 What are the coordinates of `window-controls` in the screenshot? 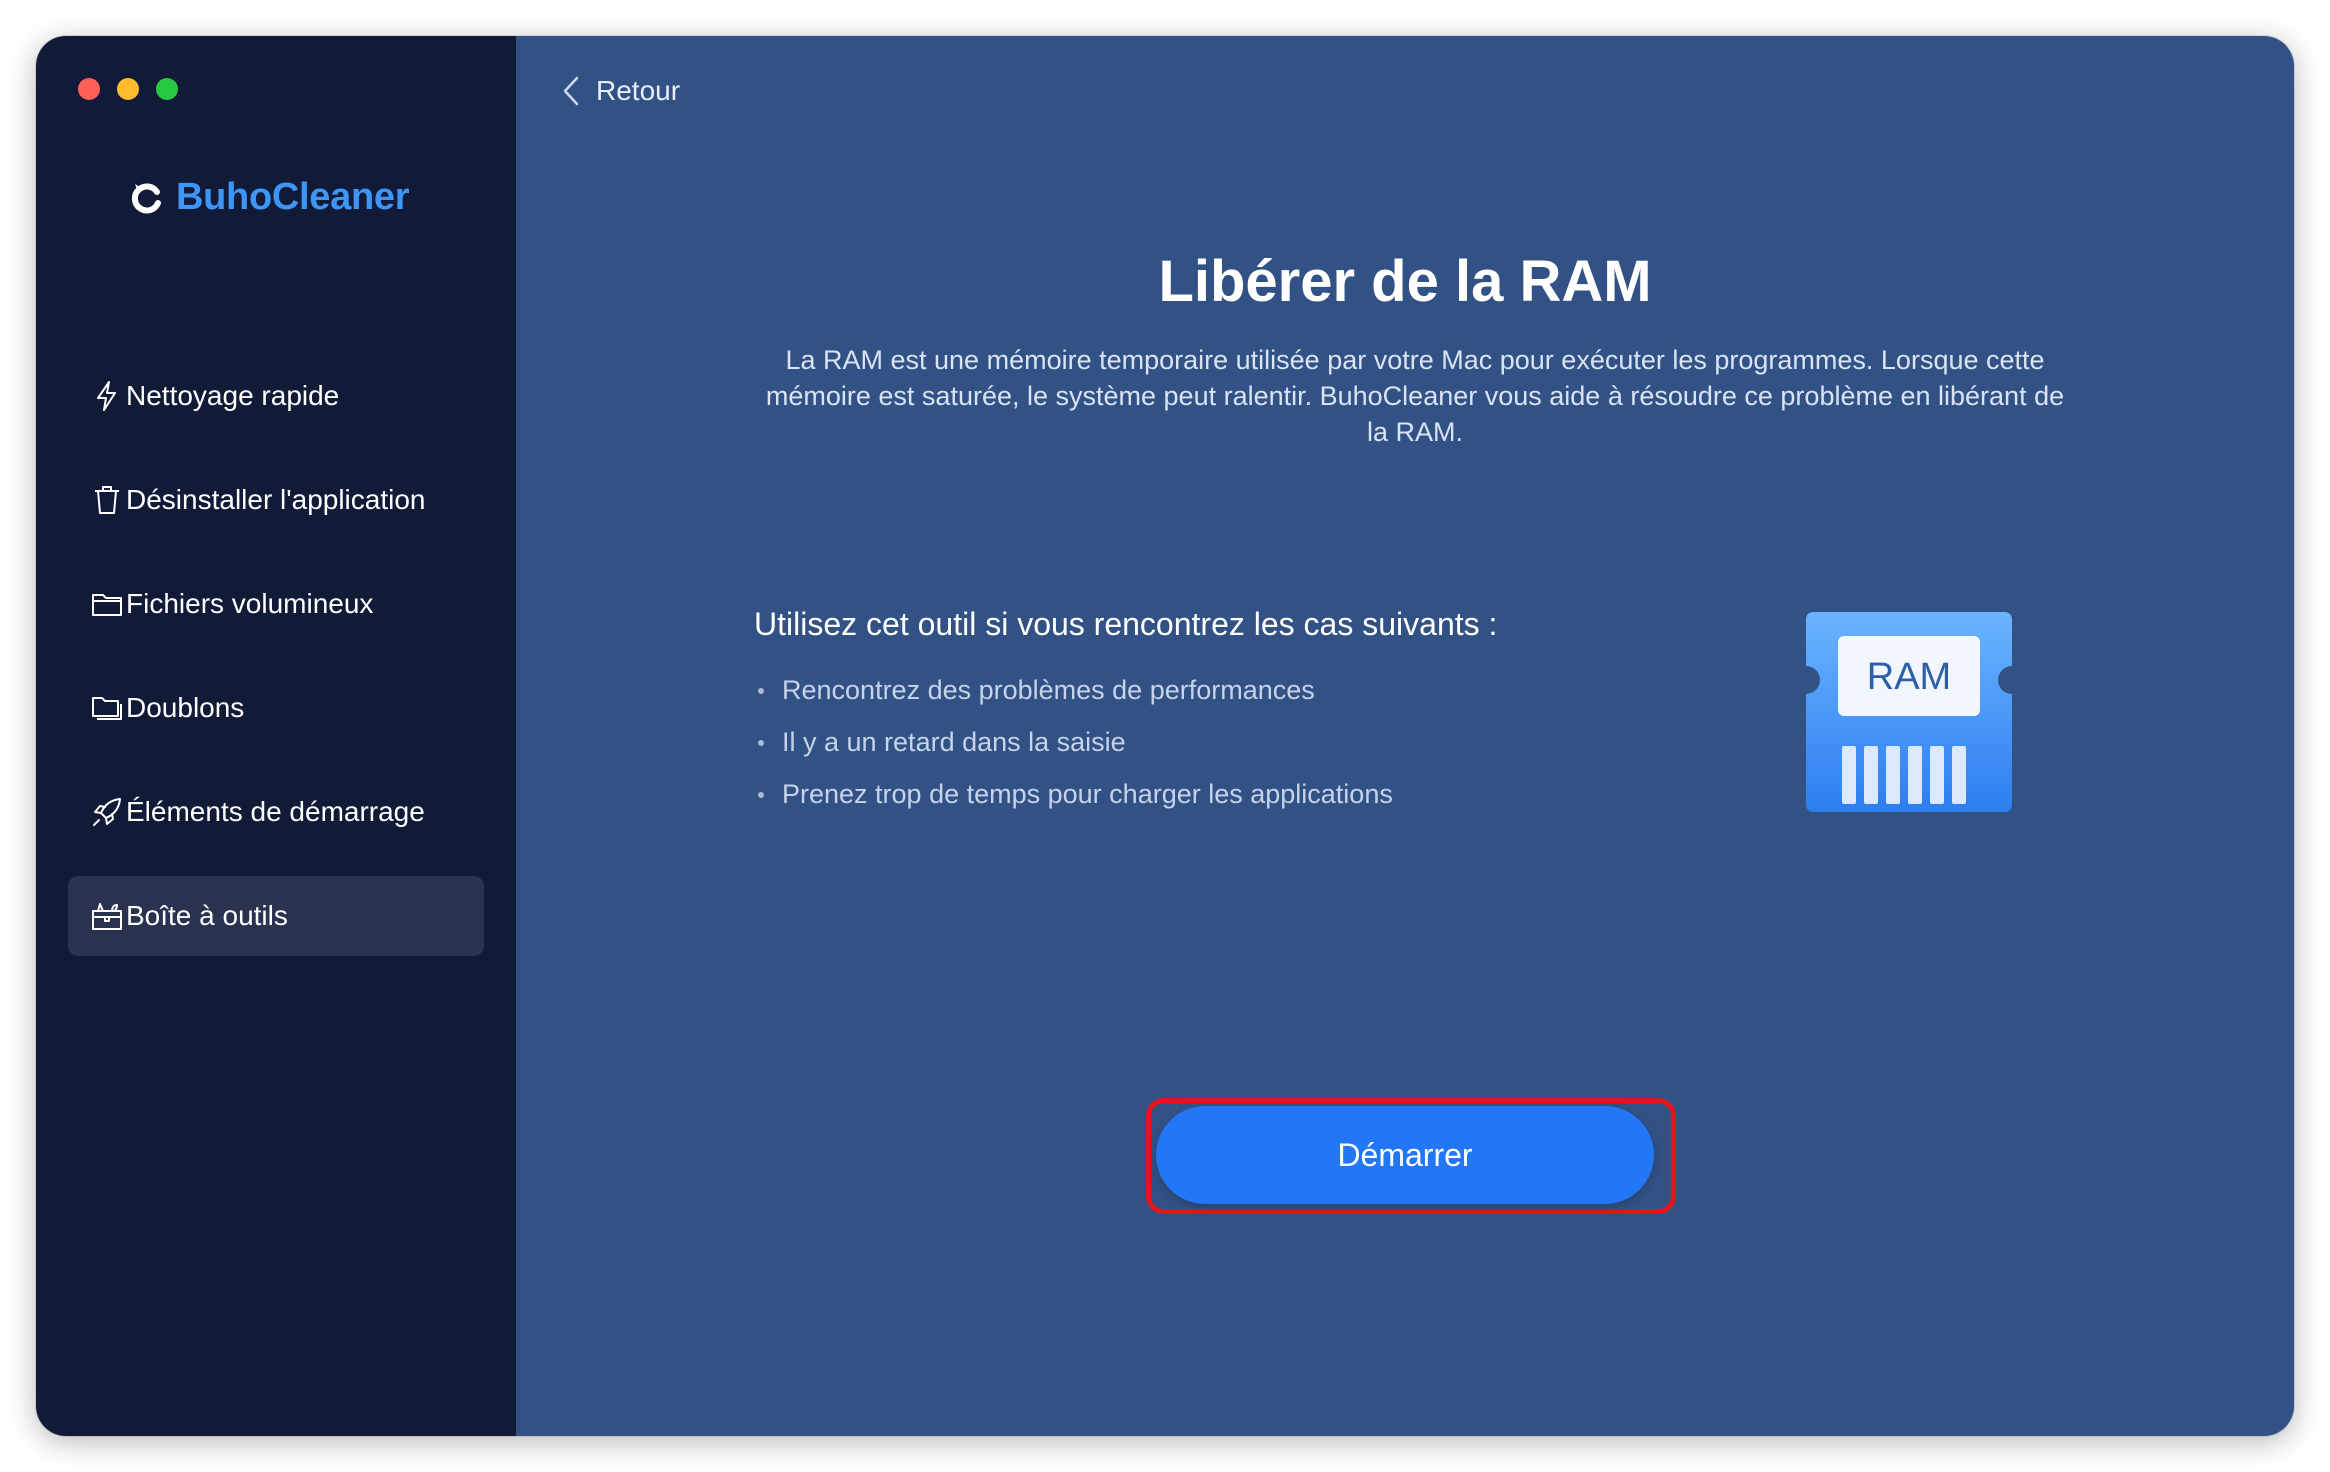 It's located at (128, 89).